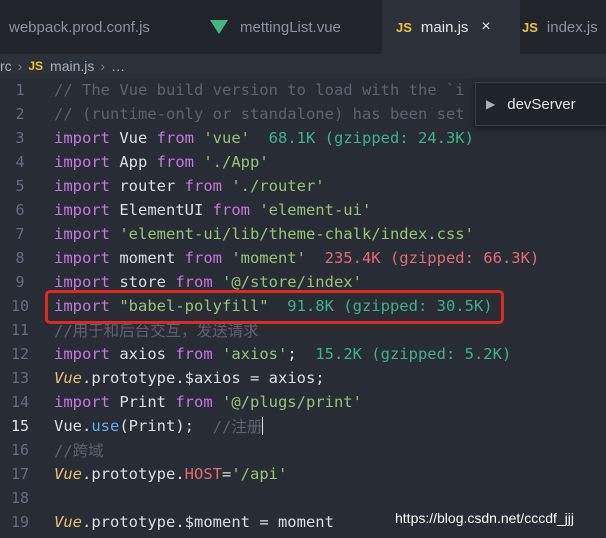 This screenshot has width=606, height=538. I want to click on line-number: 8, so click(20, 258).